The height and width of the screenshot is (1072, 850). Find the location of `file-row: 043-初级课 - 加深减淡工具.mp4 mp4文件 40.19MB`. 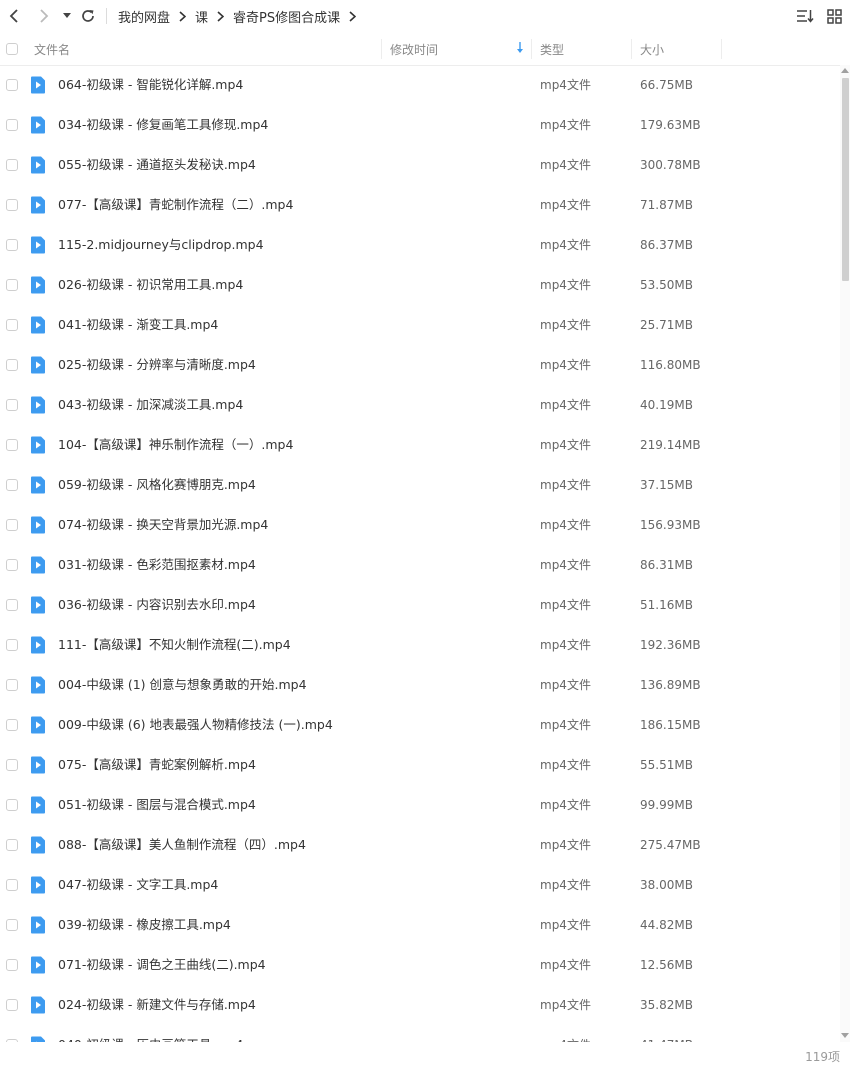

file-row: 043-初级课 - 加深减淡工具.mp4 mp4文件 40.19MB is located at coordinates (420, 405).